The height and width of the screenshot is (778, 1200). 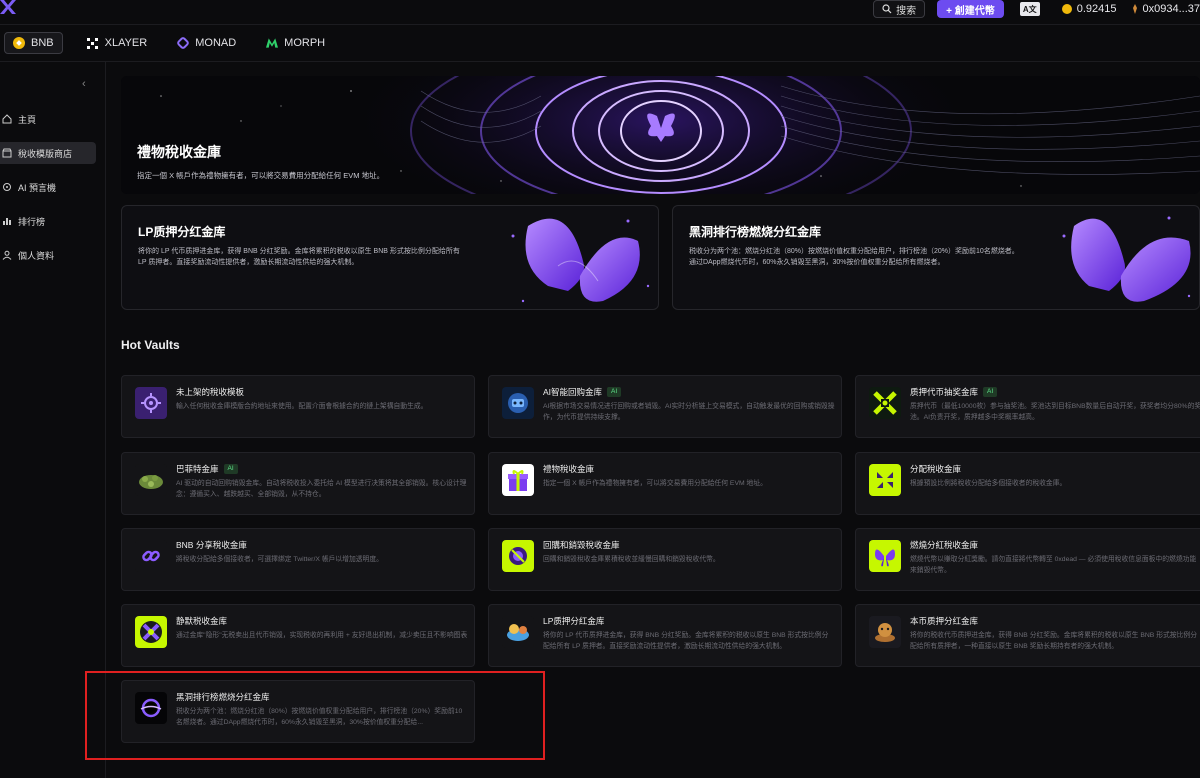 What do you see at coordinates (7, 255) in the screenshot?
I see `profile-icon` at bounding box center [7, 255].